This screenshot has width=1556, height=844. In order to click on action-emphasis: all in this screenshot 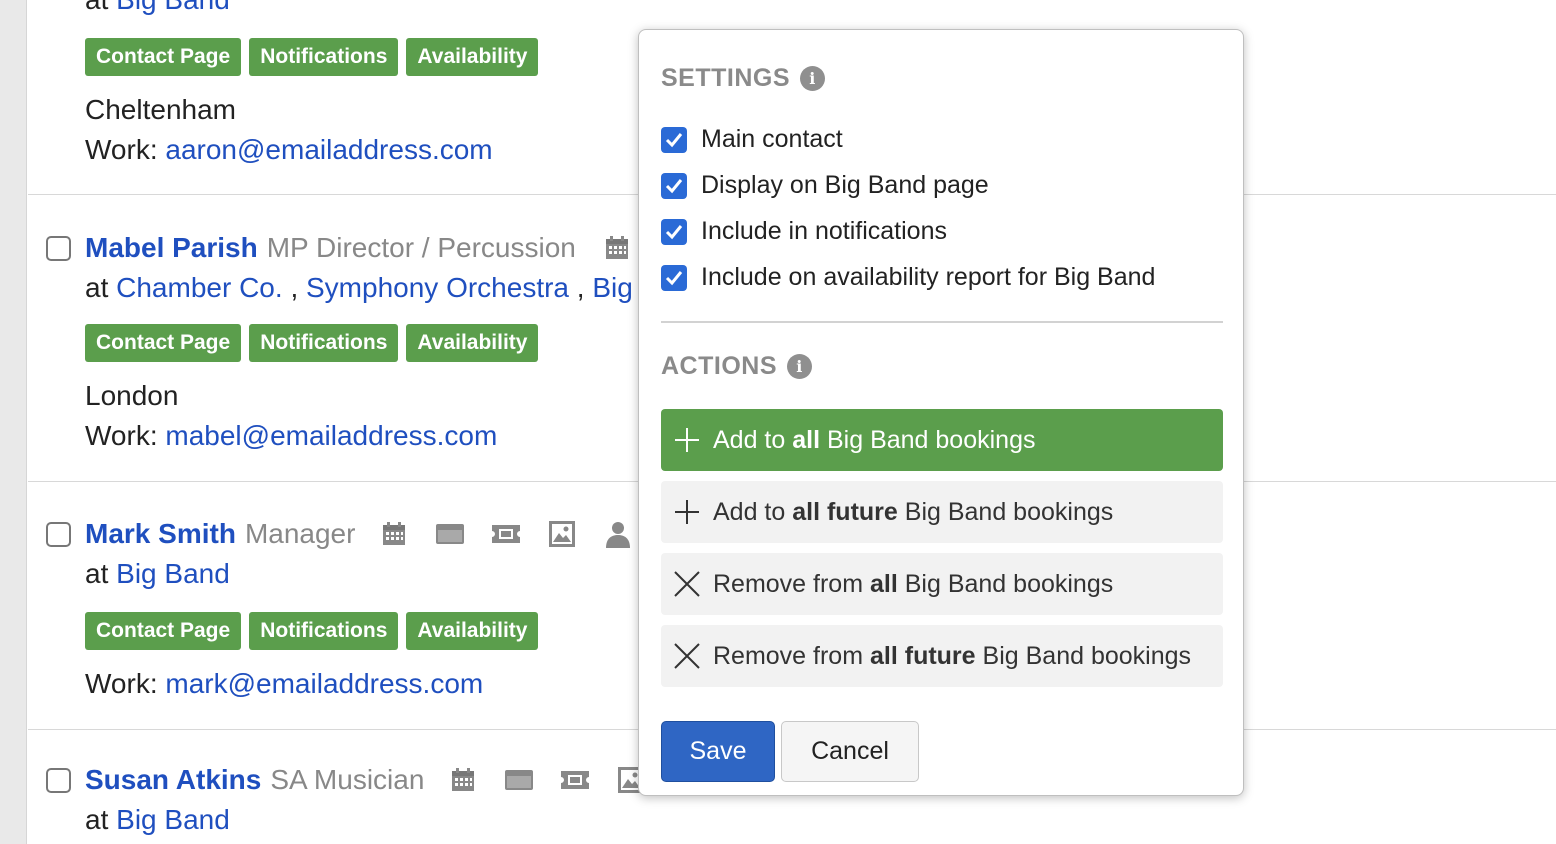, I will do `click(884, 583)`.